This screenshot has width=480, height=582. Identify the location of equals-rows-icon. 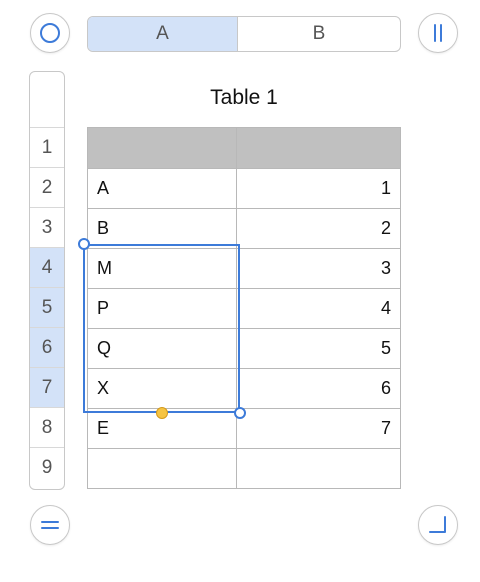
(50, 525).